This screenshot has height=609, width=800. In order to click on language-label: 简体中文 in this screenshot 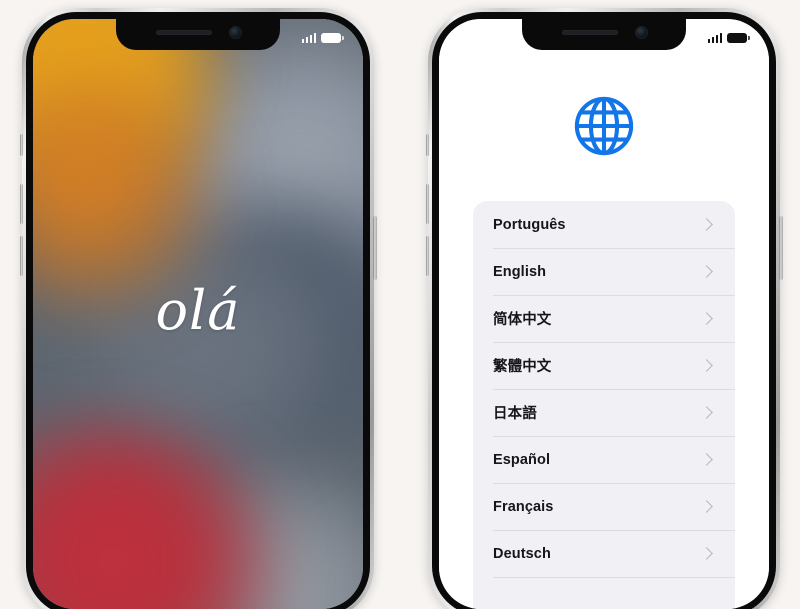, I will do `click(522, 320)`.